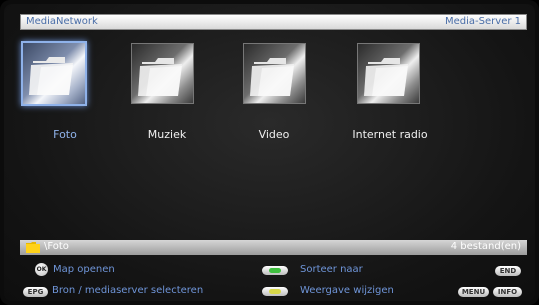 The height and width of the screenshot is (305, 539). I want to click on server-name: Media-Server 1, so click(483, 21).